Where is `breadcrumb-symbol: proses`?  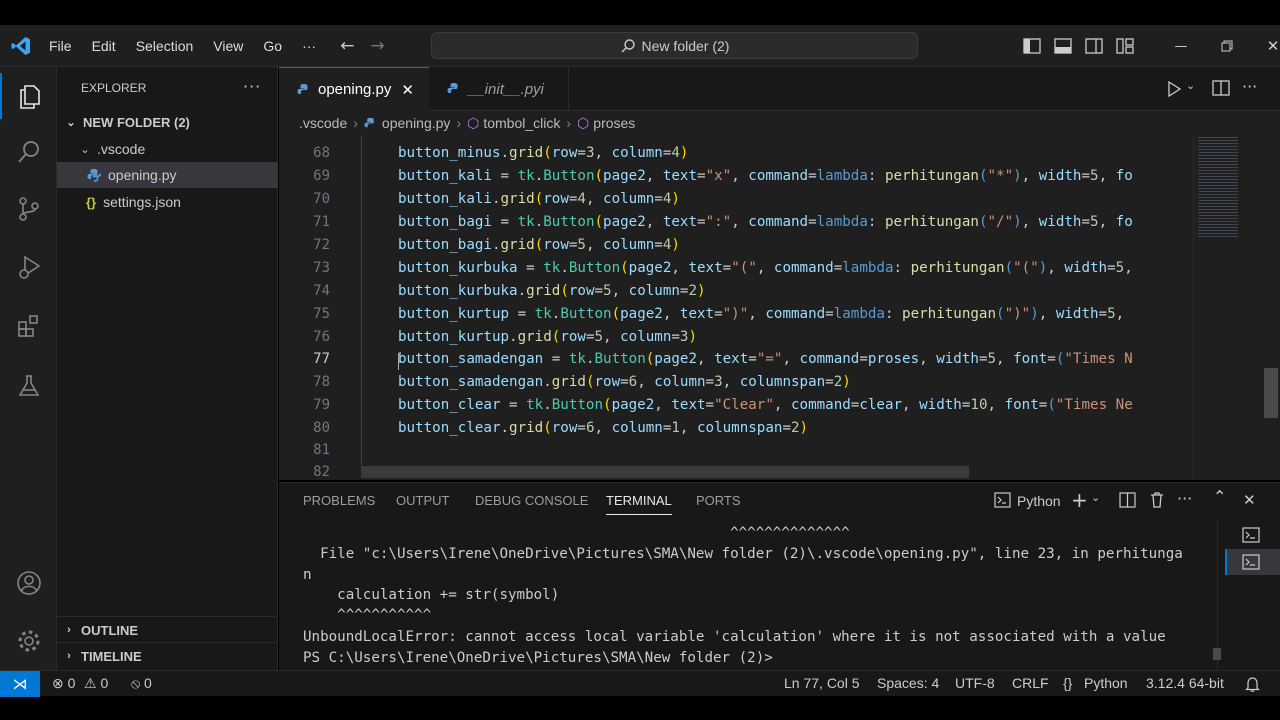
breadcrumb-symbol: proses is located at coordinates (614, 123).